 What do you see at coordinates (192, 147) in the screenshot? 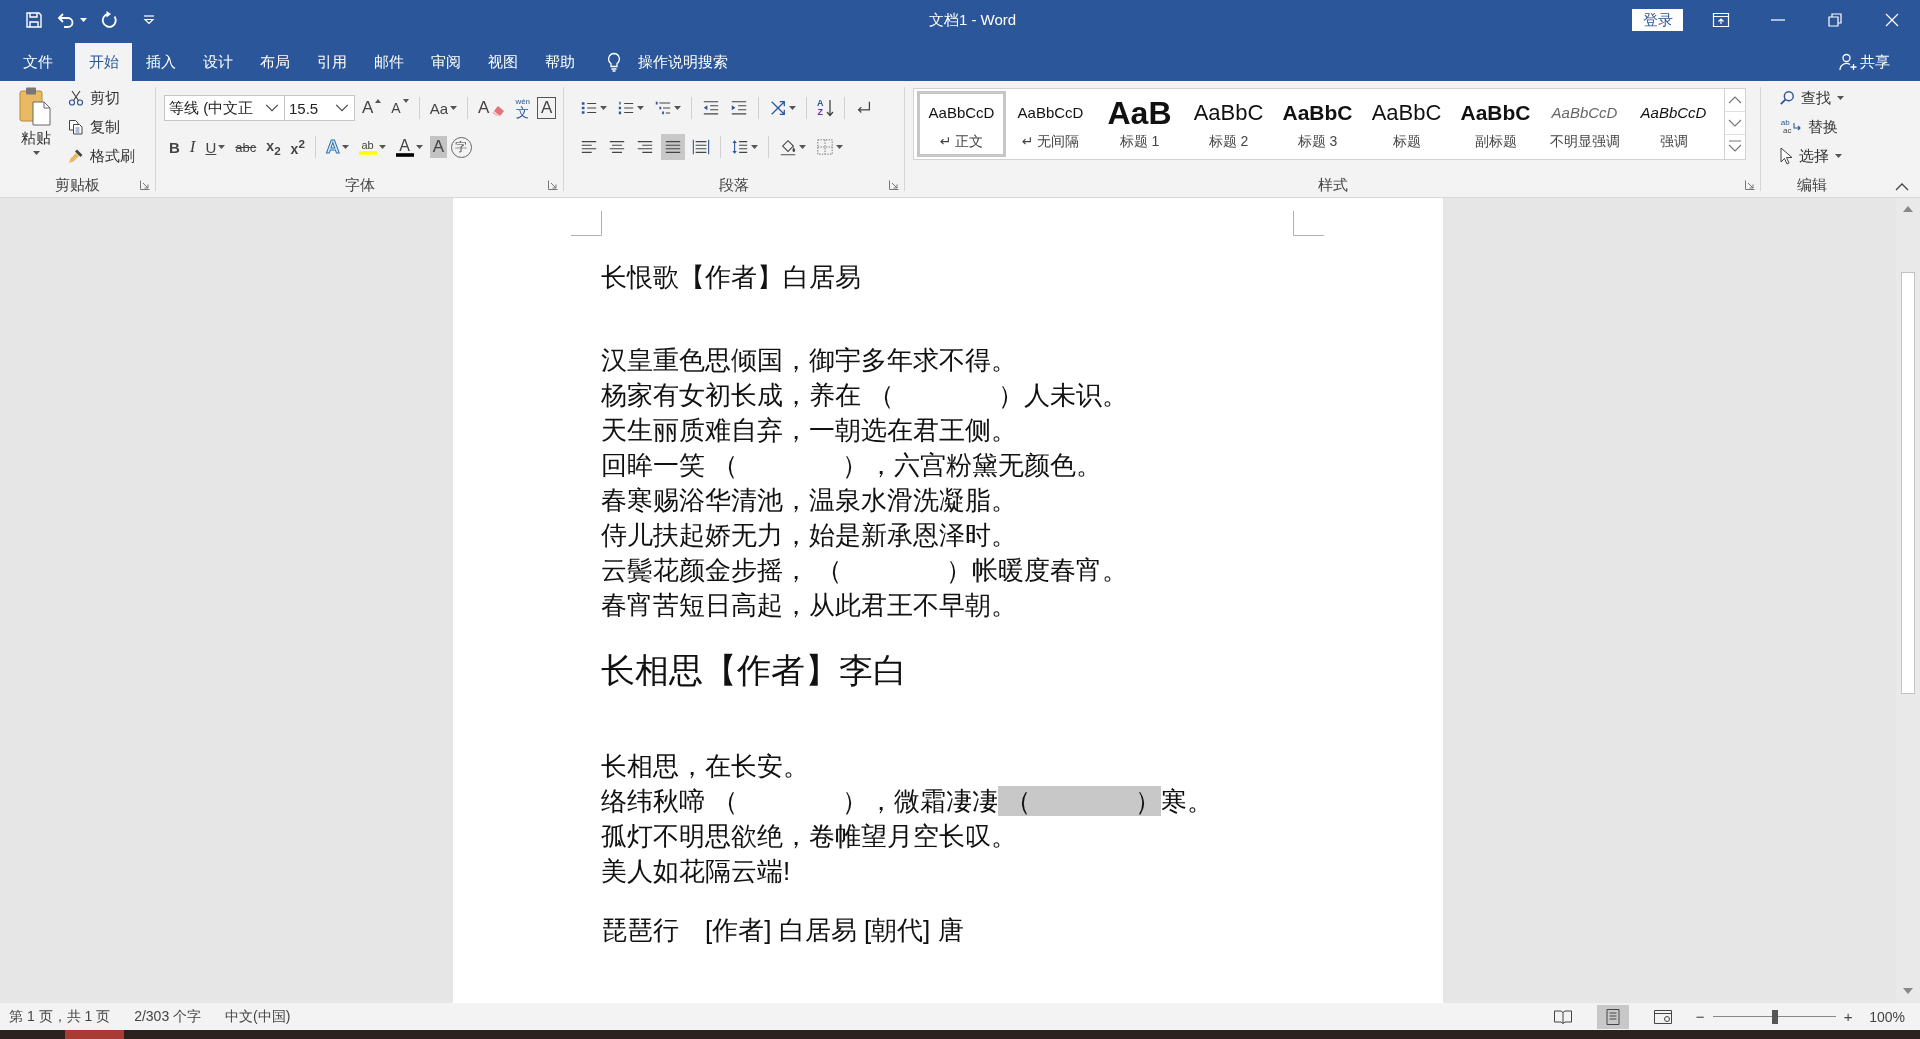
I see `italic-button: I` at bounding box center [192, 147].